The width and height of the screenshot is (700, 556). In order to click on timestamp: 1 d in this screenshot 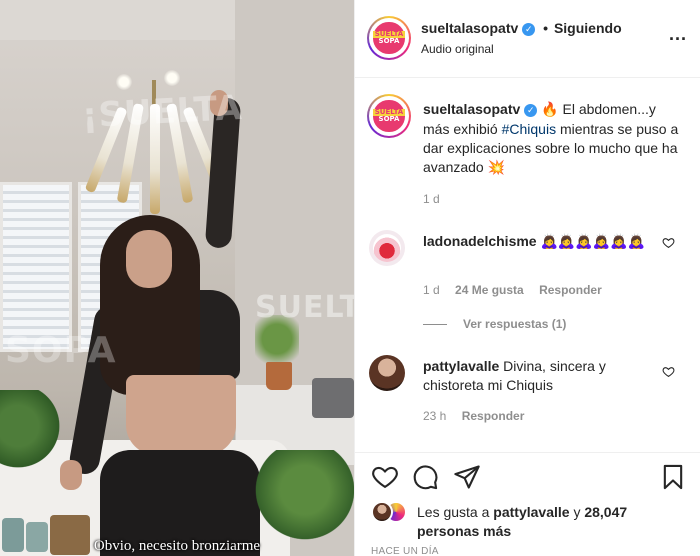, I will do `click(431, 199)`.